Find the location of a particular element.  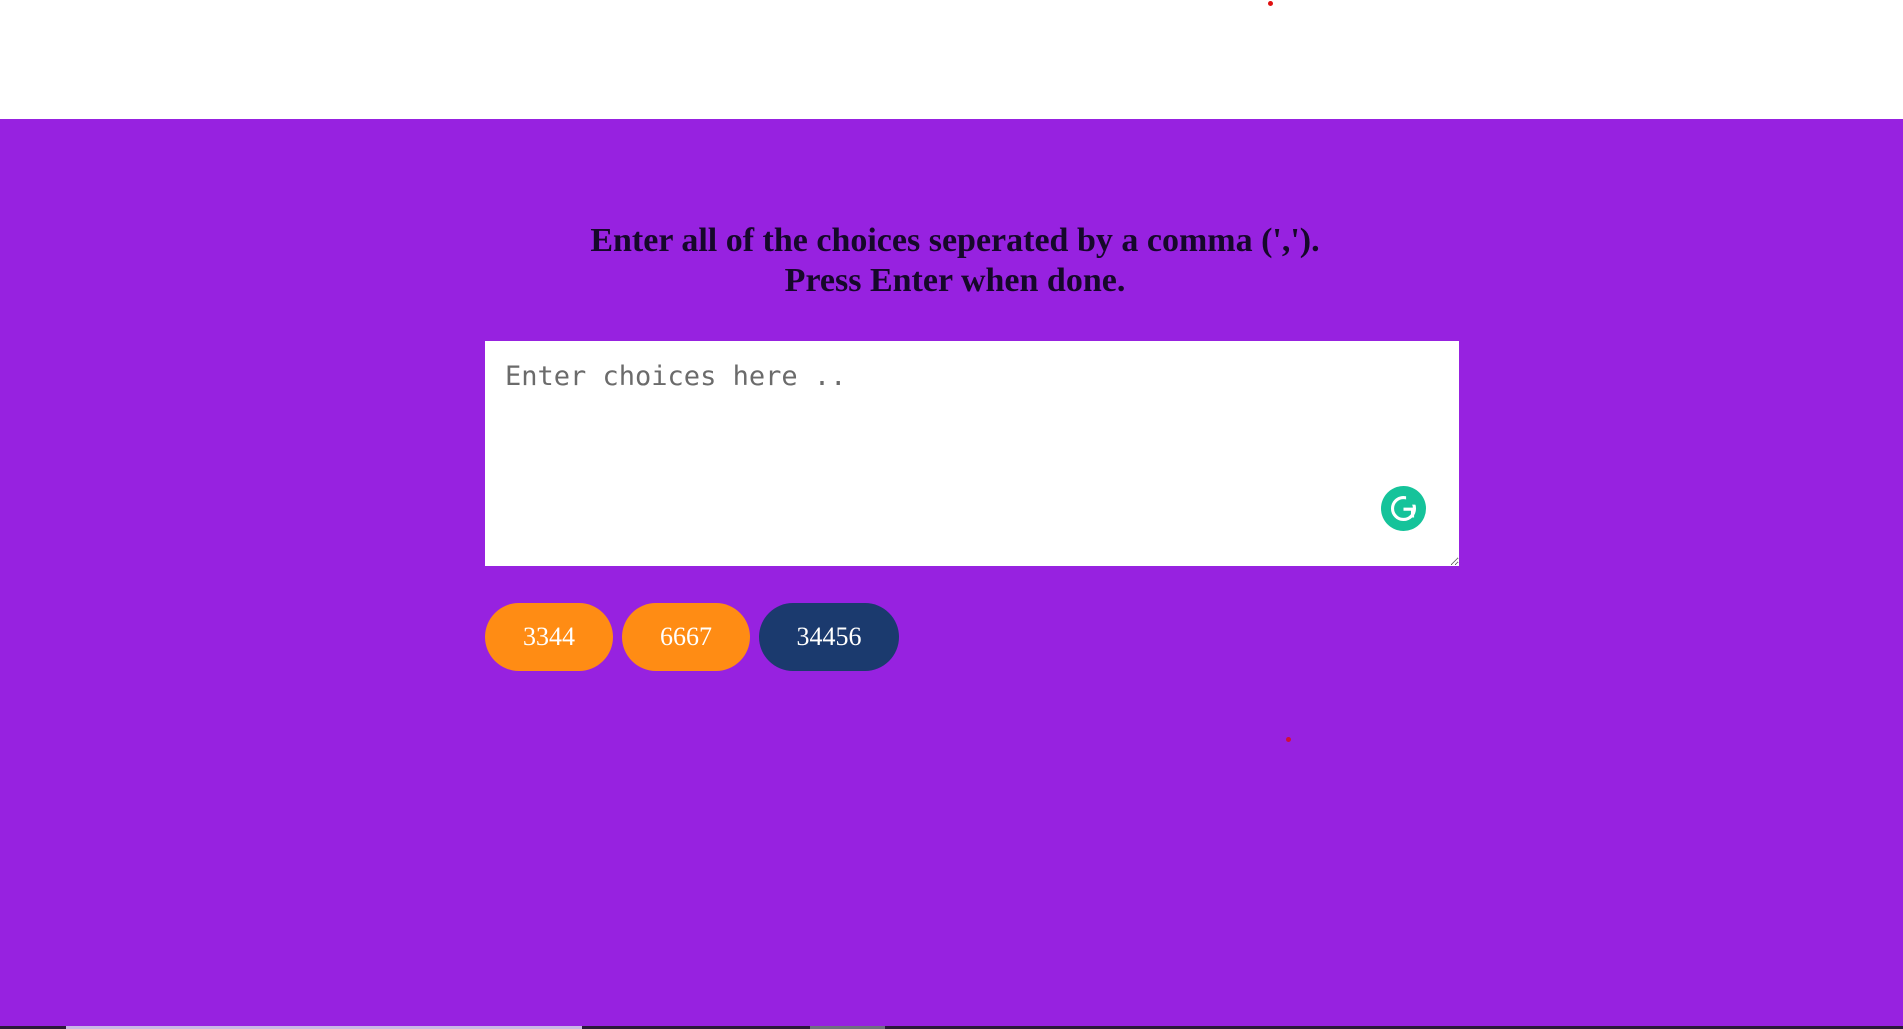

choice-chips: 3344 6667 34456 is located at coordinates (692, 637).